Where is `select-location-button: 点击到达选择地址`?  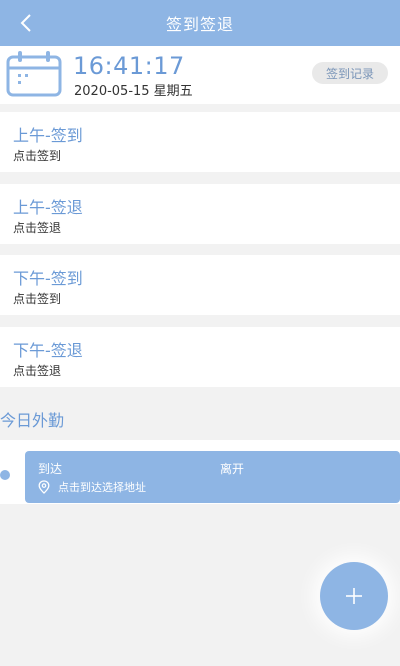 select-location-button: 点击到达选择地址 is located at coordinates (92, 487).